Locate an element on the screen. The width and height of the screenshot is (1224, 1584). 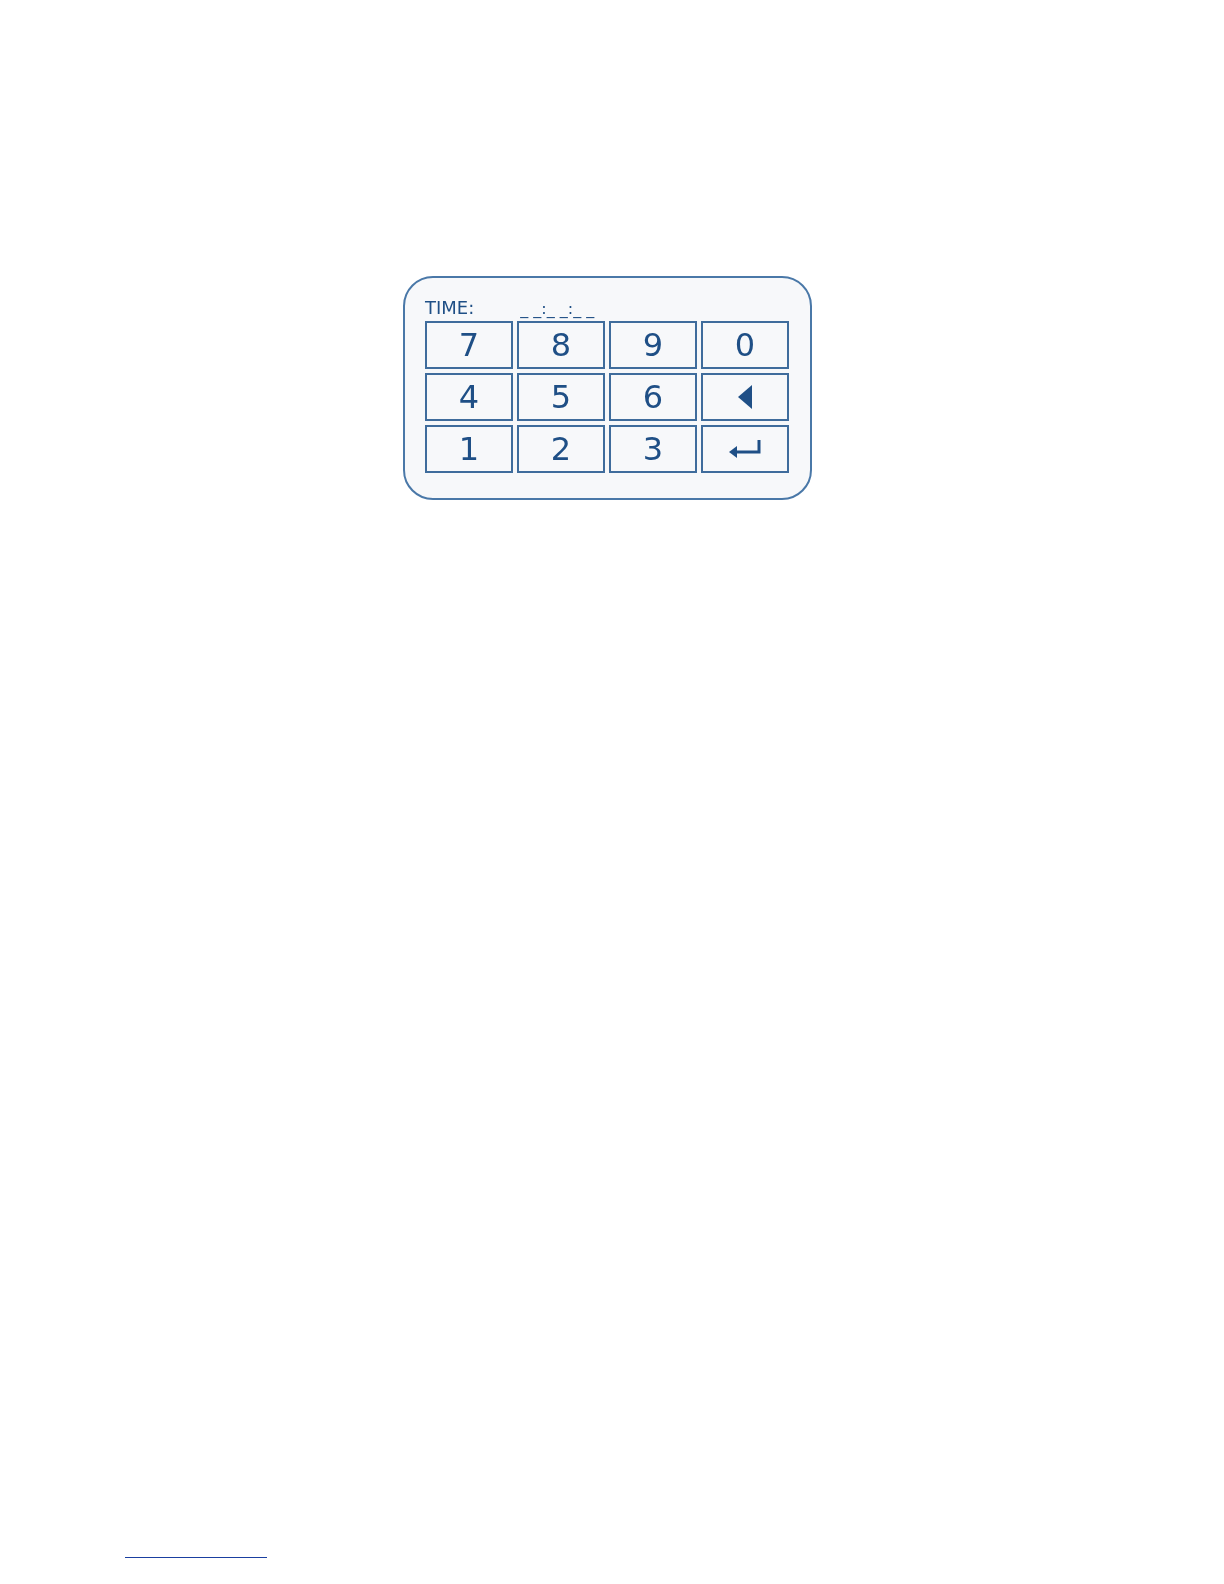
backspace-key is located at coordinates (745, 397).